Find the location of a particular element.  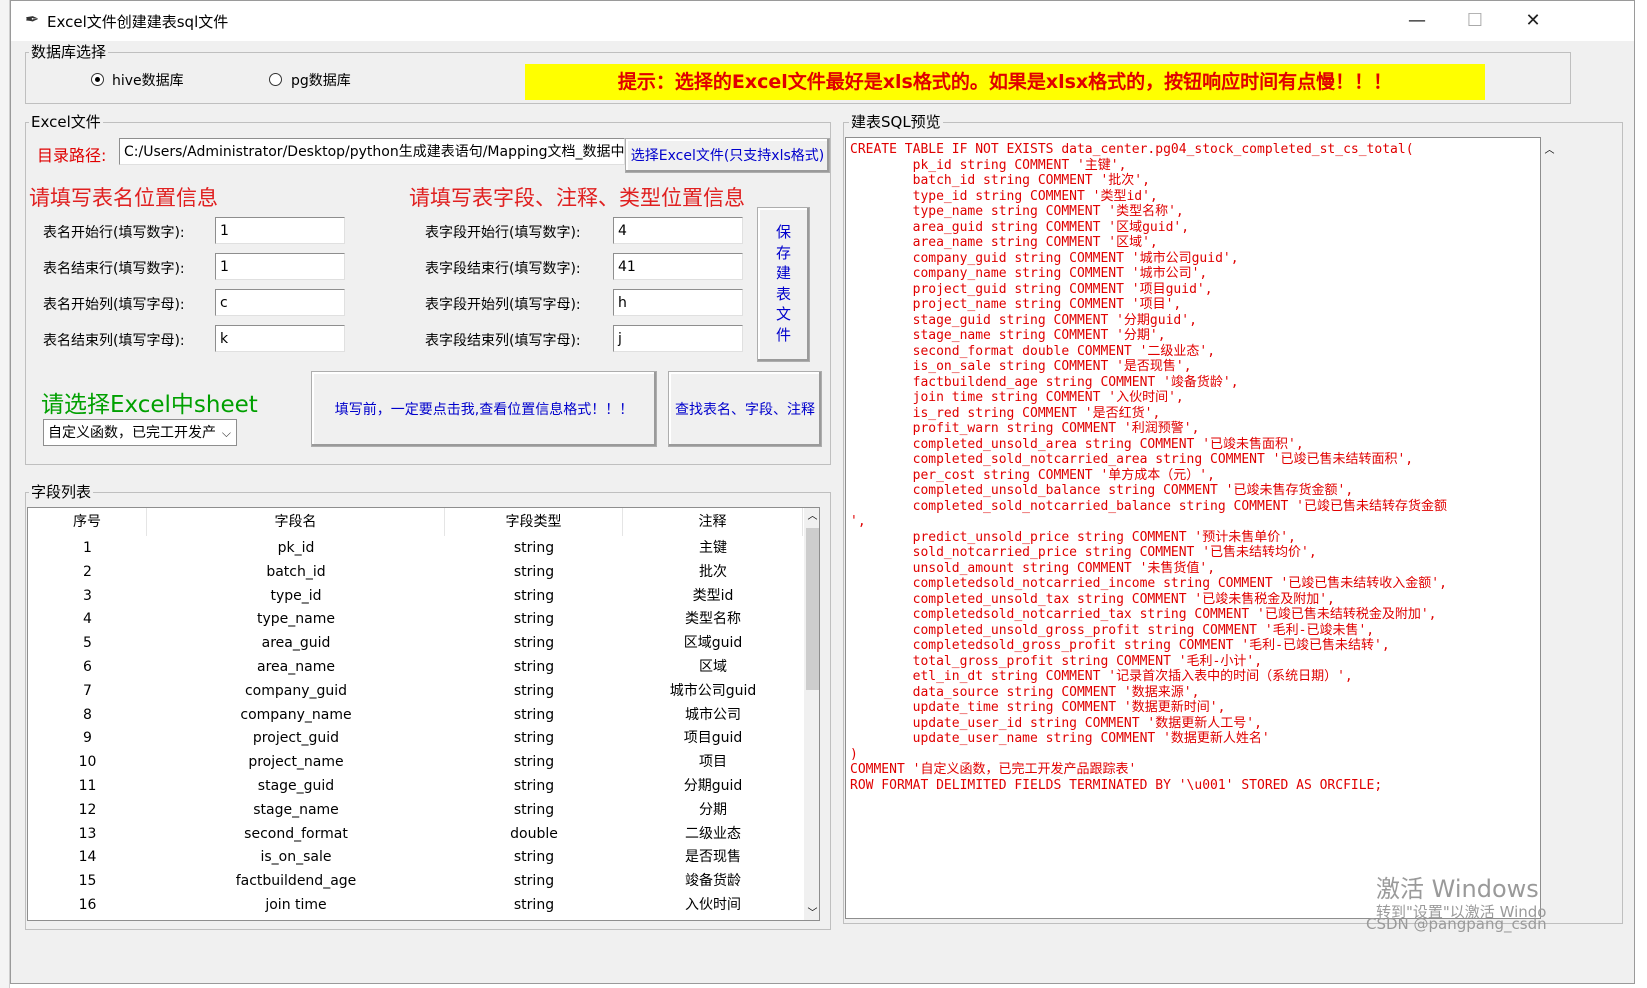

save-char: 存 is located at coordinates (783, 252).